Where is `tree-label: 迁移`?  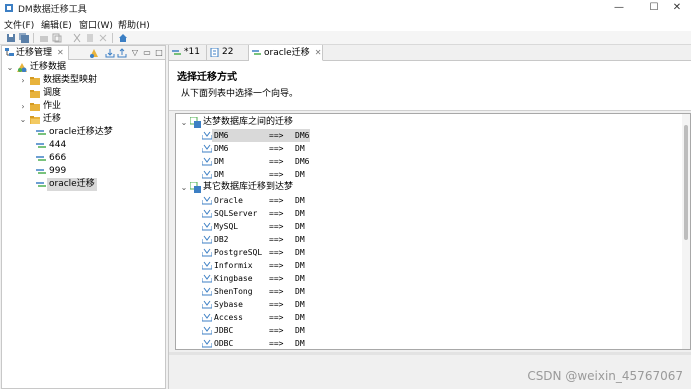
tree-label: 迁移 is located at coordinates (52, 119).